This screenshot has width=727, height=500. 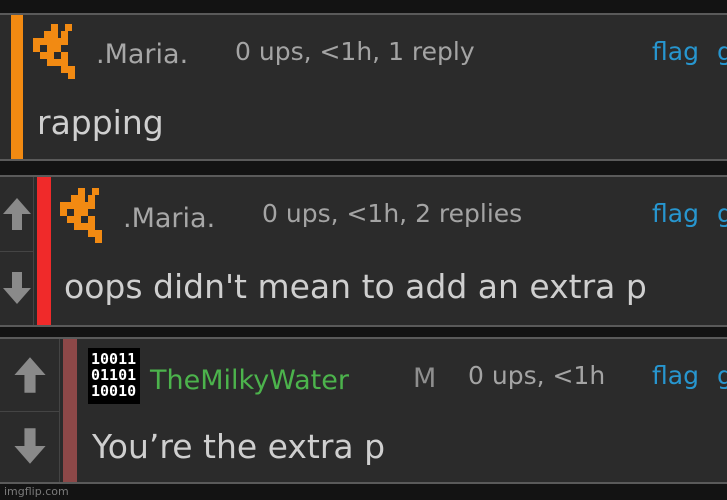 I want to click on comment-meta: 0 ups, <1h, 2 replies, so click(x=392, y=213).